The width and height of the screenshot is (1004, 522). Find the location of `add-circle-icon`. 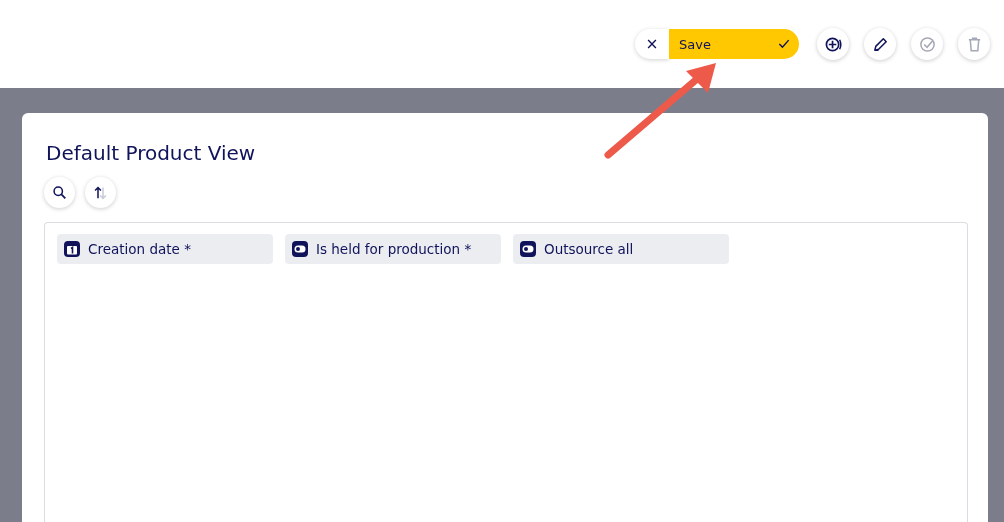

add-circle-icon is located at coordinates (833, 44).